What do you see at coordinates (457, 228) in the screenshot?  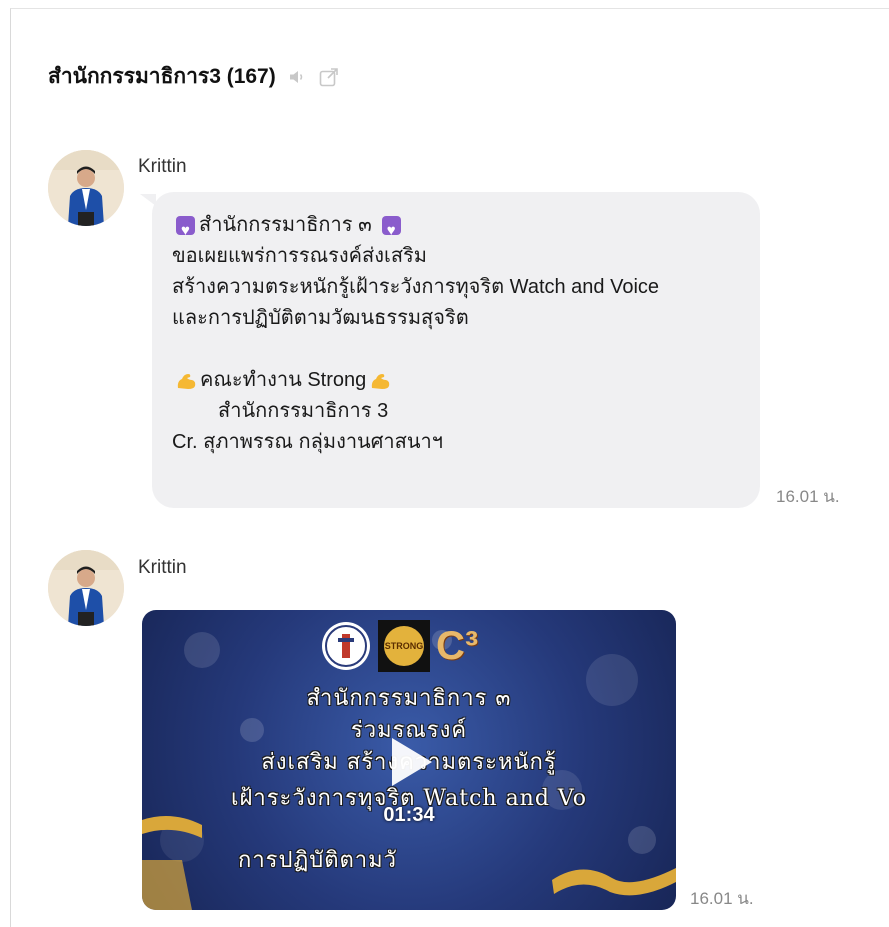 I see `message-line: สำนักกรรมาธิการ ๓` at bounding box center [457, 228].